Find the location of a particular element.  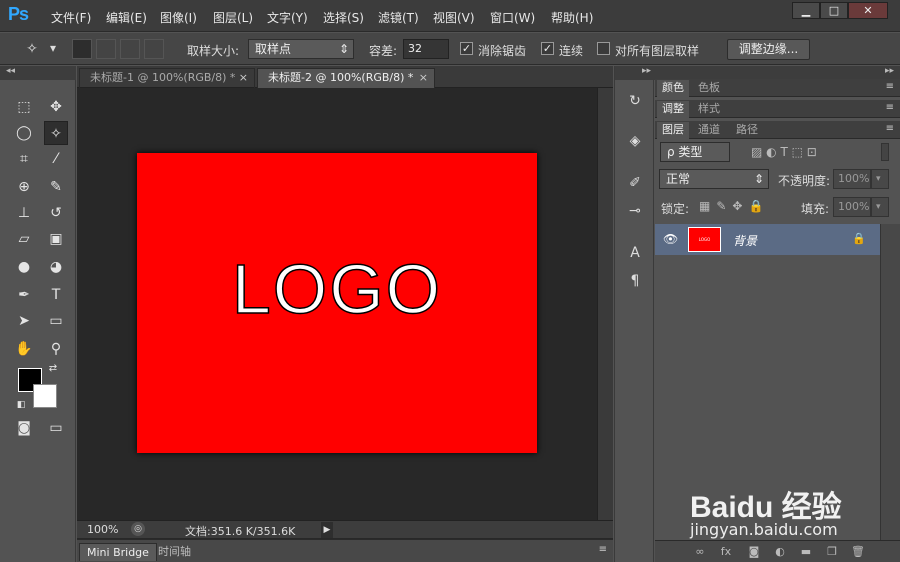

default-colors-icon: ◧ is located at coordinates (21, 405).